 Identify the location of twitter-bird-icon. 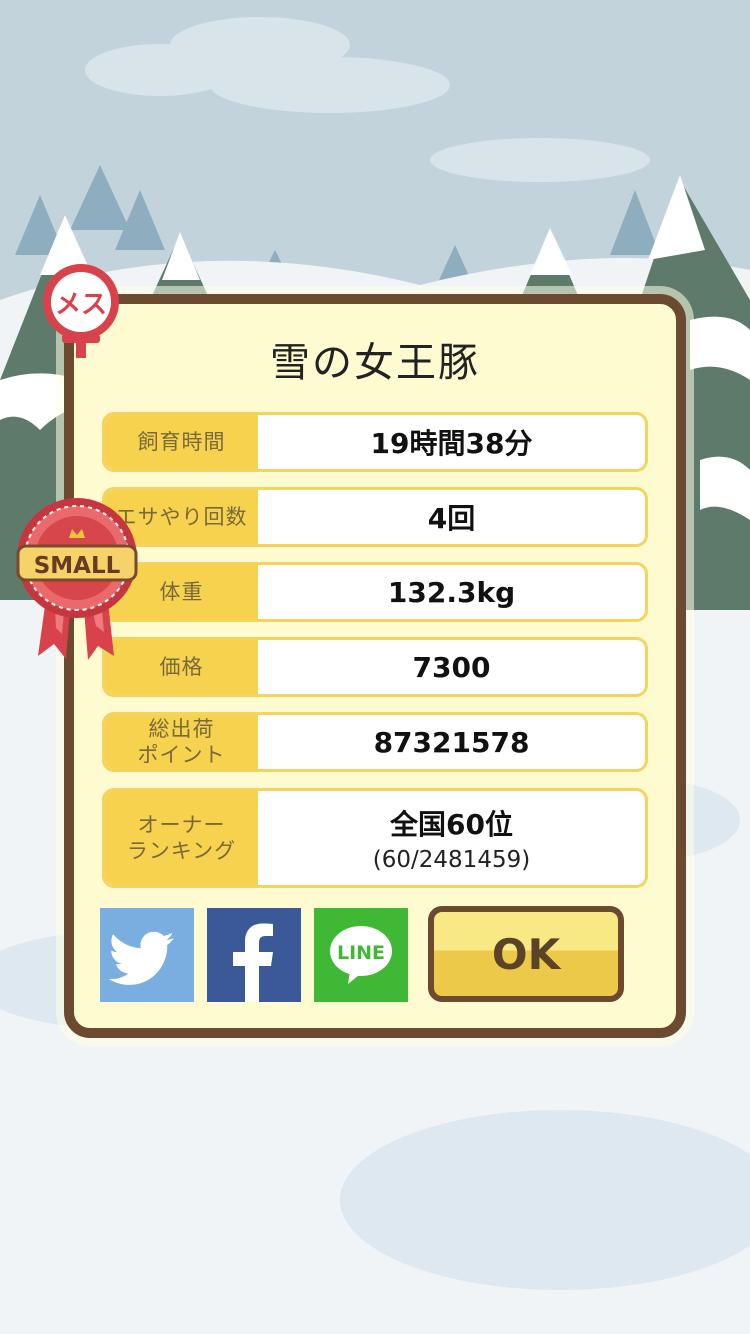
(141, 958).